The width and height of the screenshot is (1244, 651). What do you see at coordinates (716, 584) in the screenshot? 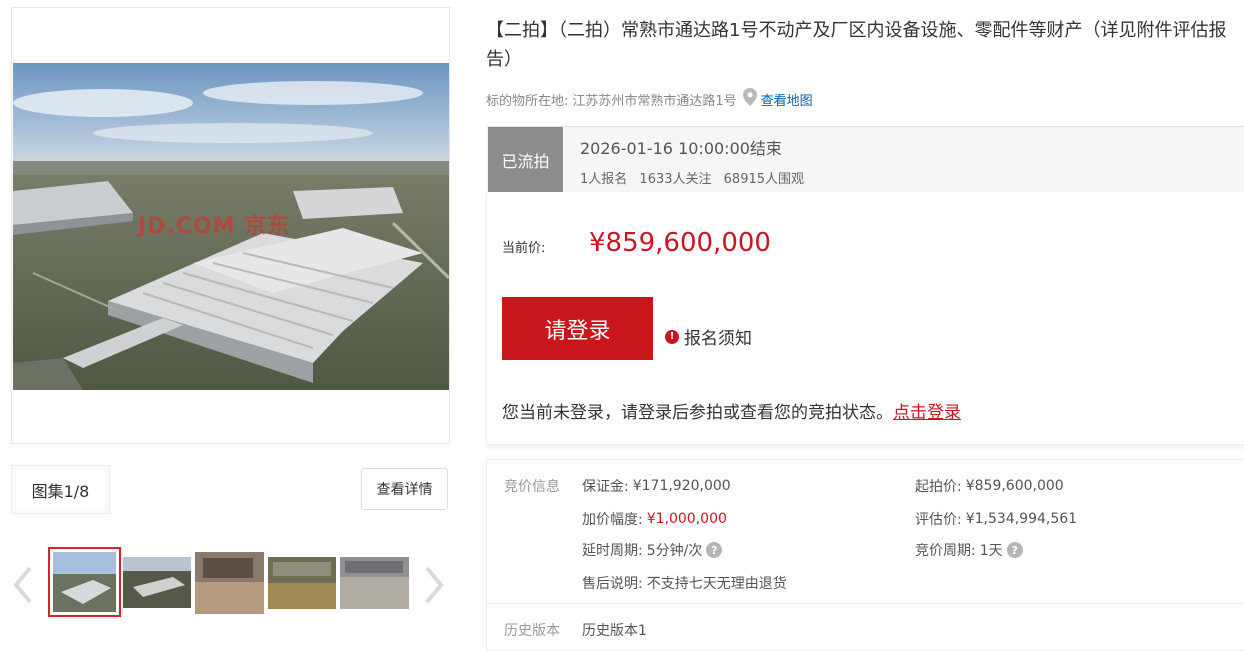
I see `aftersale-value: 不支持七天无理由退货` at bounding box center [716, 584].